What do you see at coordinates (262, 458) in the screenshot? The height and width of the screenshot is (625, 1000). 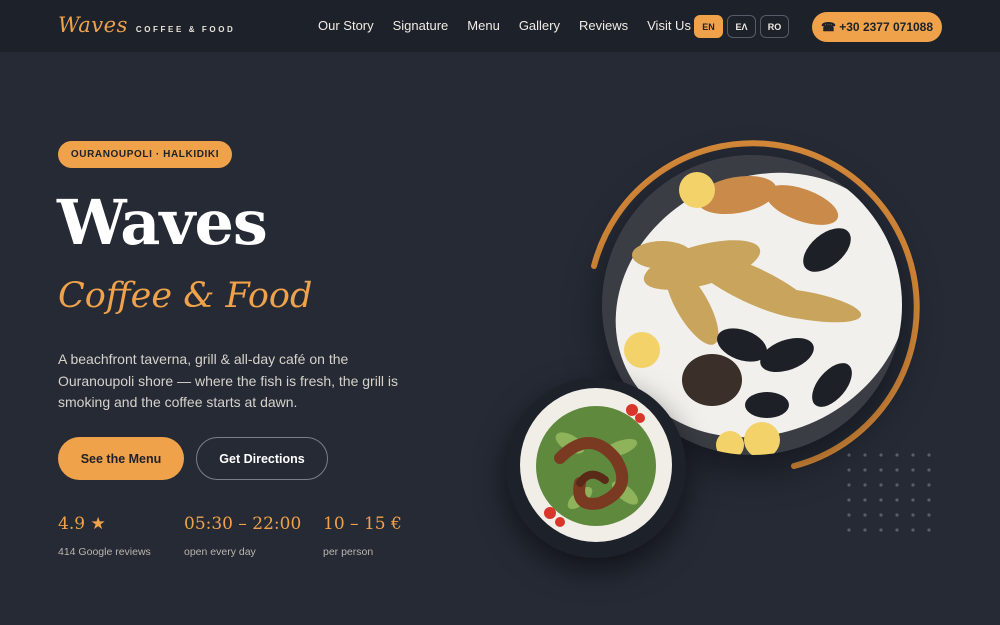 I see `get-directions-button: Get Directions` at bounding box center [262, 458].